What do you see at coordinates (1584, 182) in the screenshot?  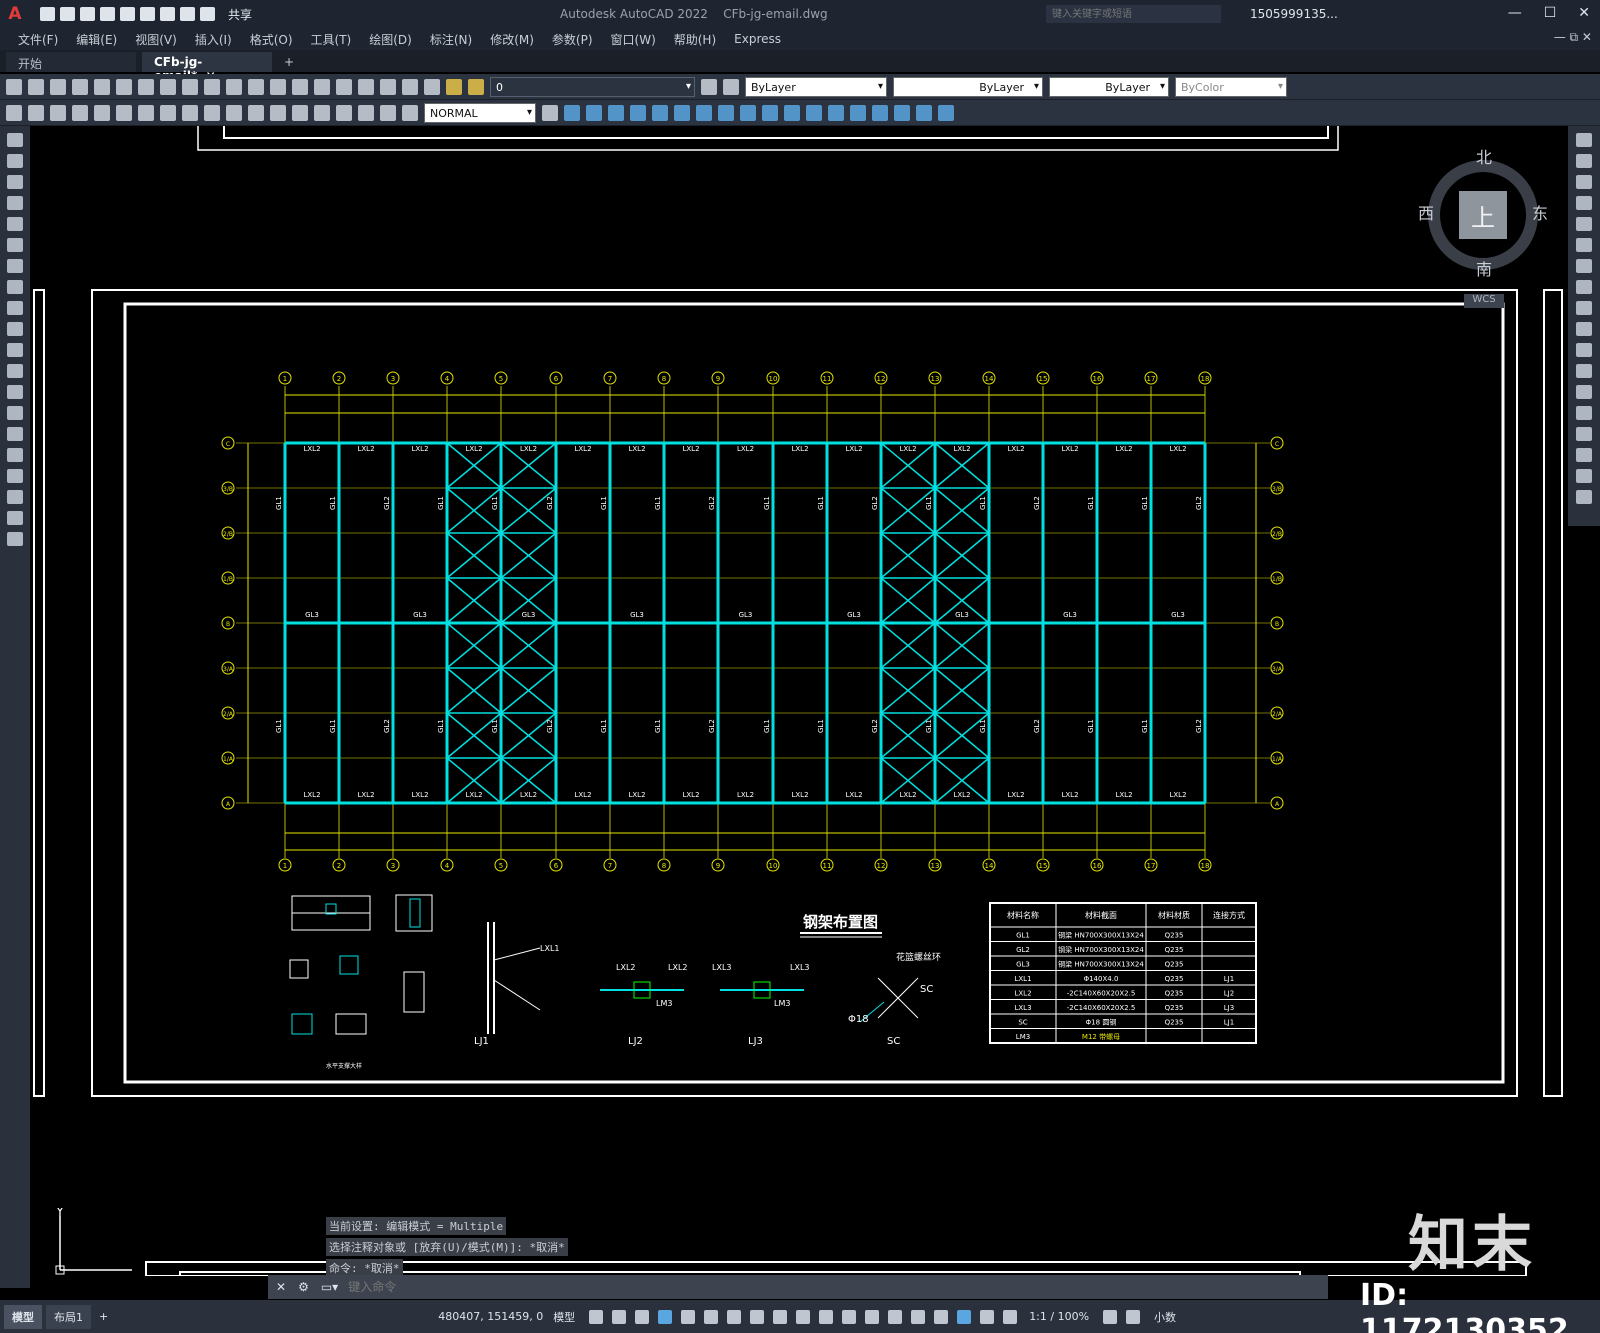 I see `mirror-icon` at bounding box center [1584, 182].